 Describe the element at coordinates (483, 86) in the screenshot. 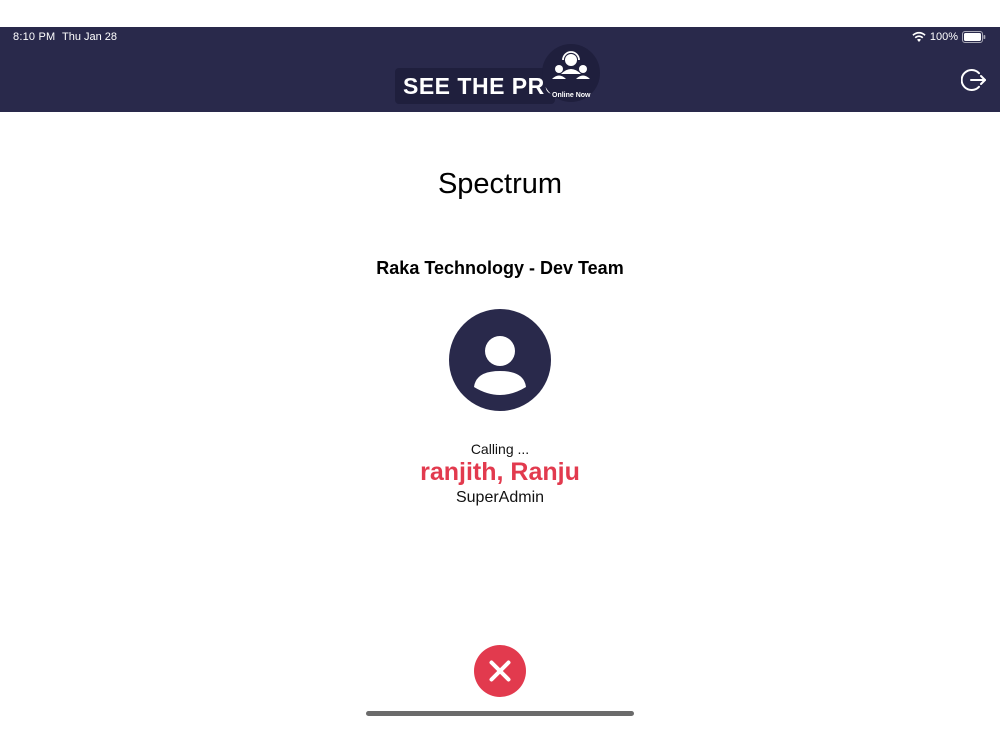

I see `logo-text: SEE THE PRO` at that location.